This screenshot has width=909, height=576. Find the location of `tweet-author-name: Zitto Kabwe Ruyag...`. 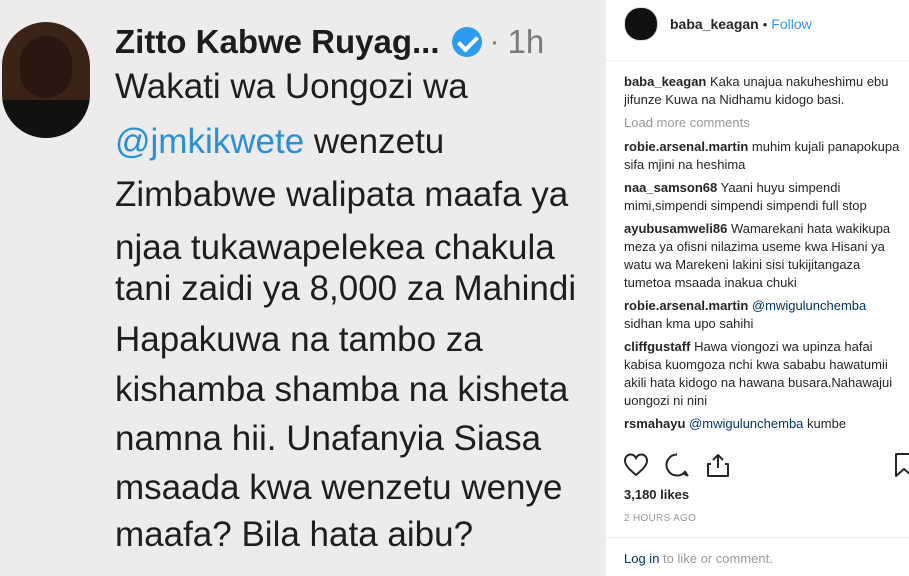

tweet-author-name: Zitto Kabwe Ruyag... is located at coordinates (277, 41).